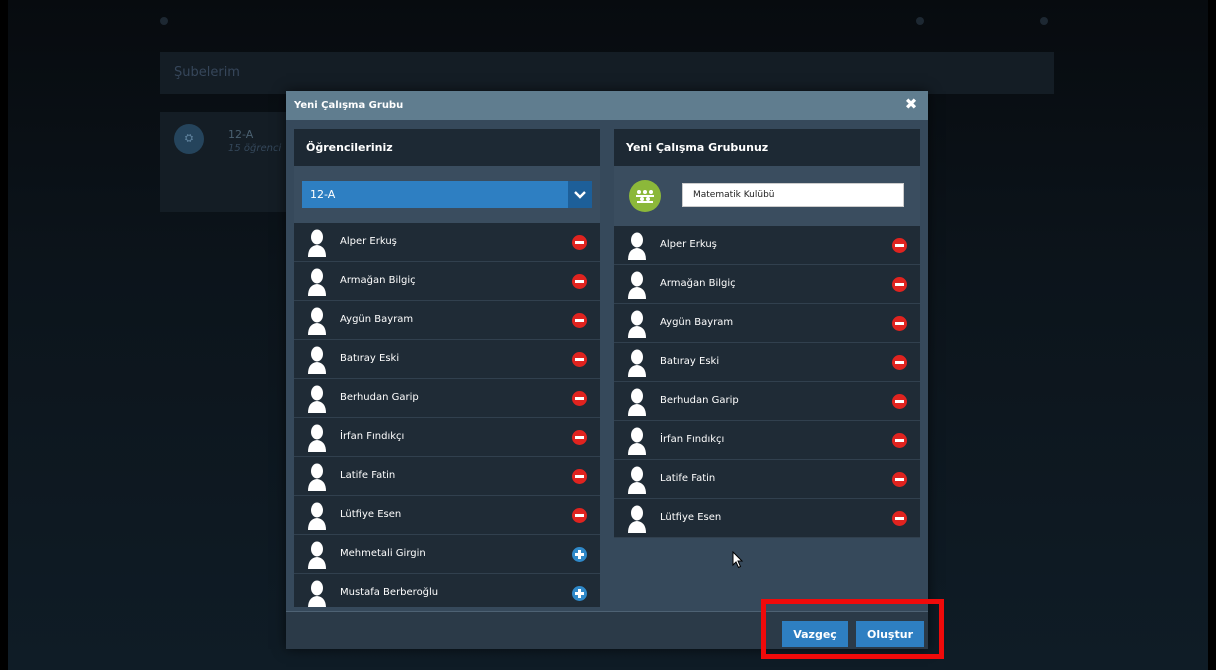 The width and height of the screenshot is (1216, 670). I want to click on topbar-user-icon, so click(1044, 21).